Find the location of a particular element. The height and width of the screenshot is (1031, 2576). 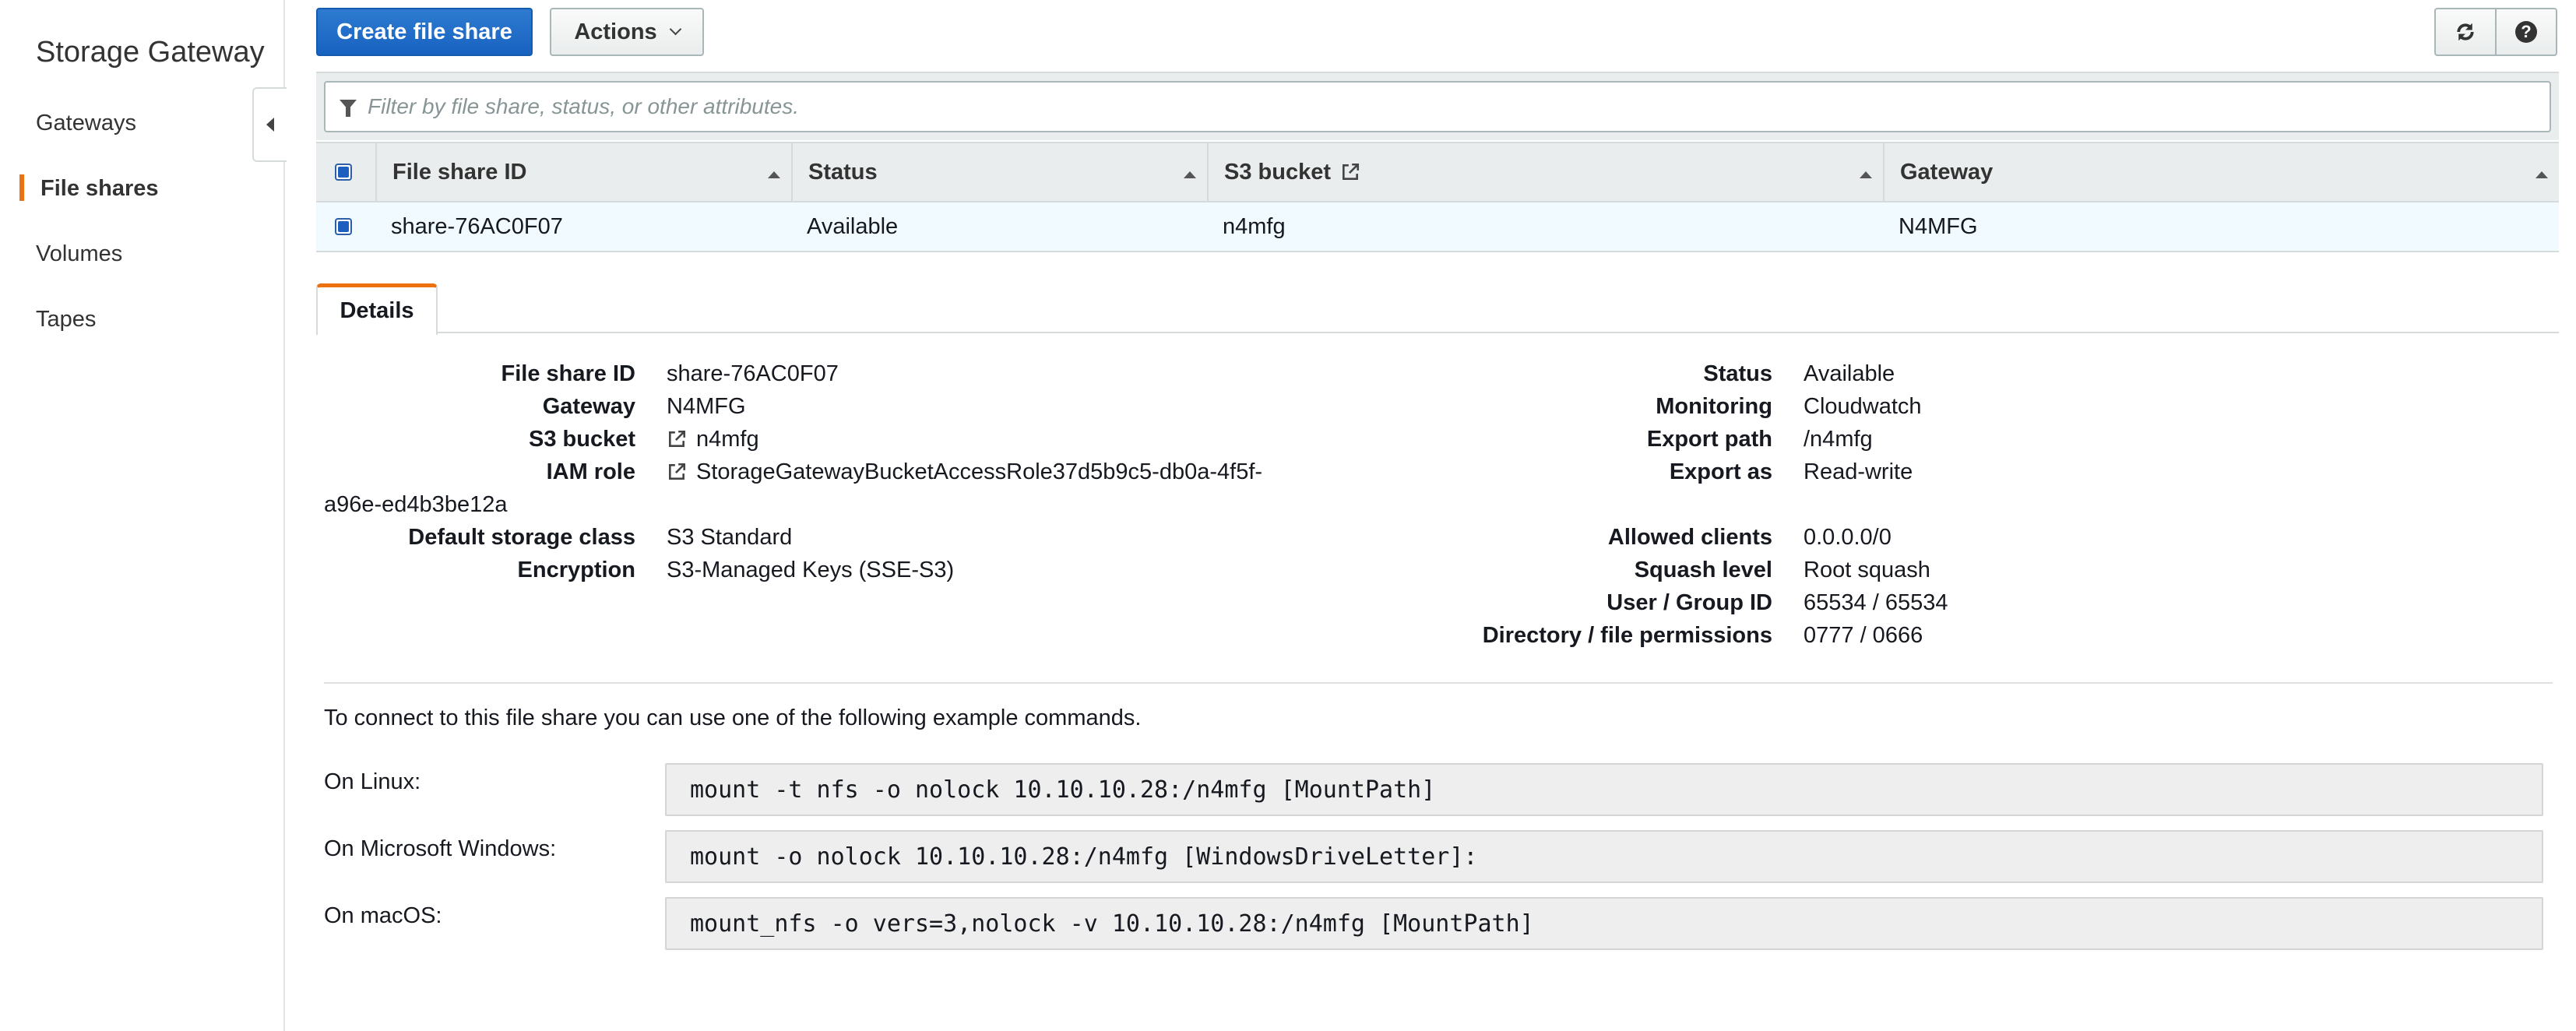

actions-label: Actions is located at coordinates (615, 31).